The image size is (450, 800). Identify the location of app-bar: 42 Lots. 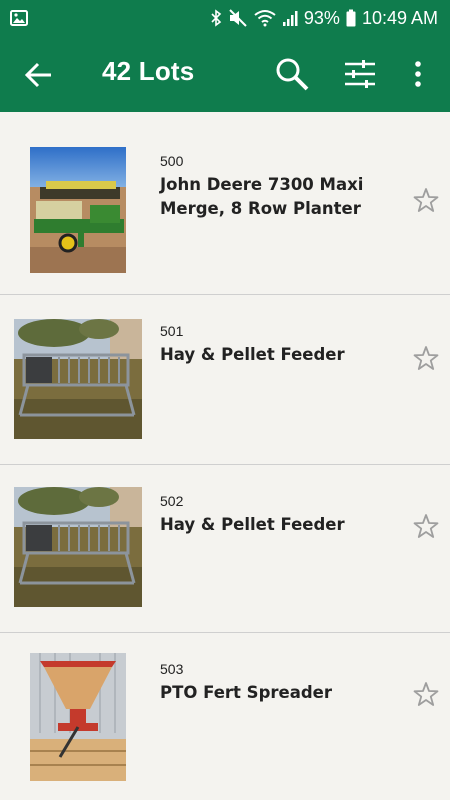
(225, 74).